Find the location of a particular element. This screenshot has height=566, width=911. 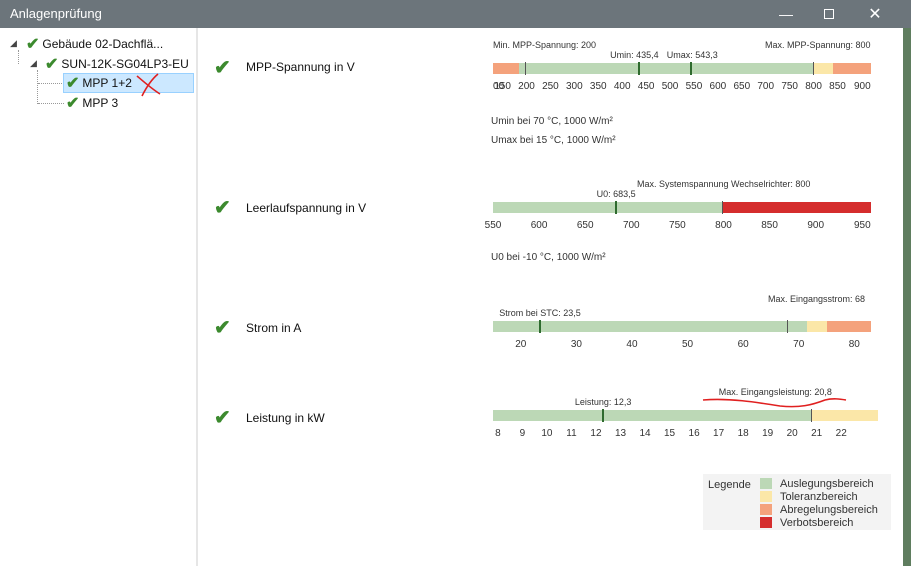

legend-swatch-curtail is located at coordinates (766, 509).